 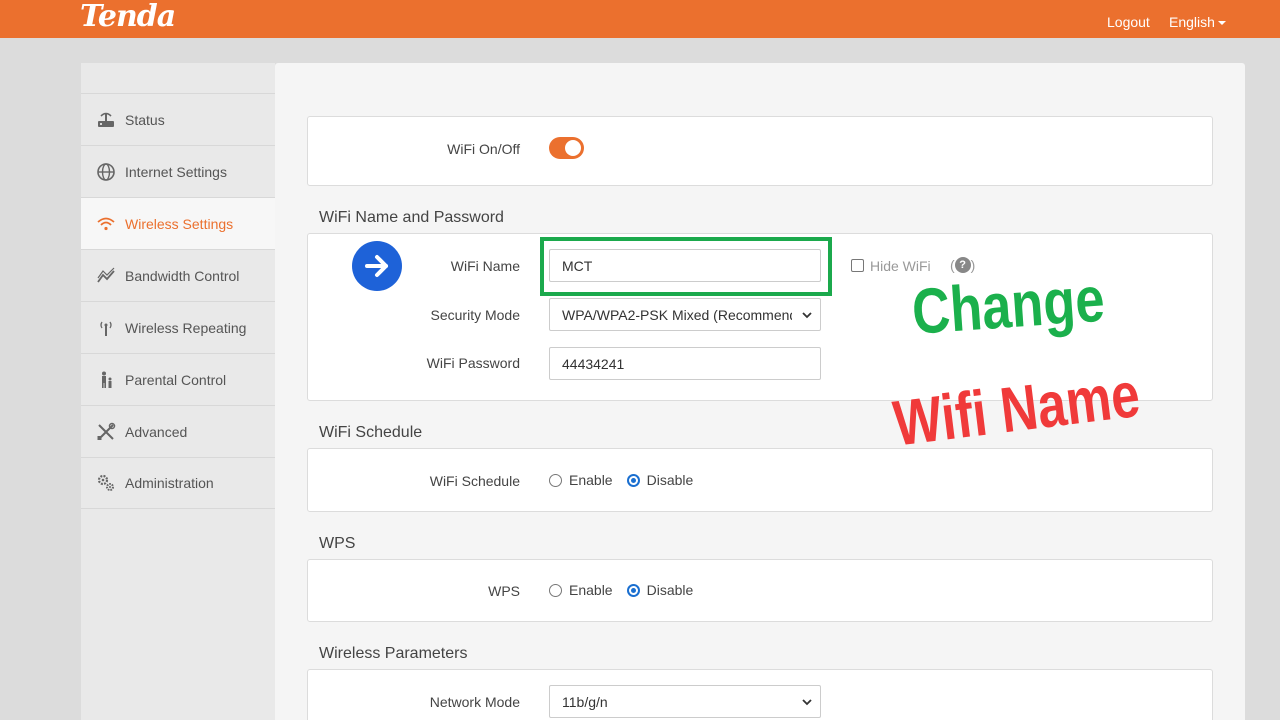 What do you see at coordinates (504, 591) in the screenshot?
I see `wps-label: WPS` at bounding box center [504, 591].